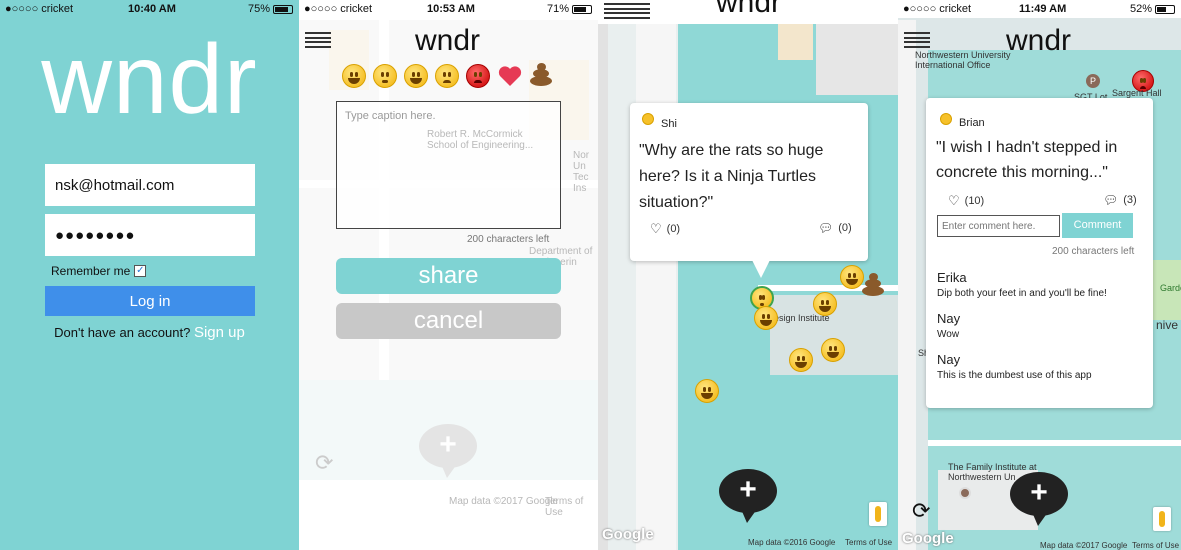  Describe the element at coordinates (149, 79) in the screenshot. I see `app-logo: wndr` at that location.